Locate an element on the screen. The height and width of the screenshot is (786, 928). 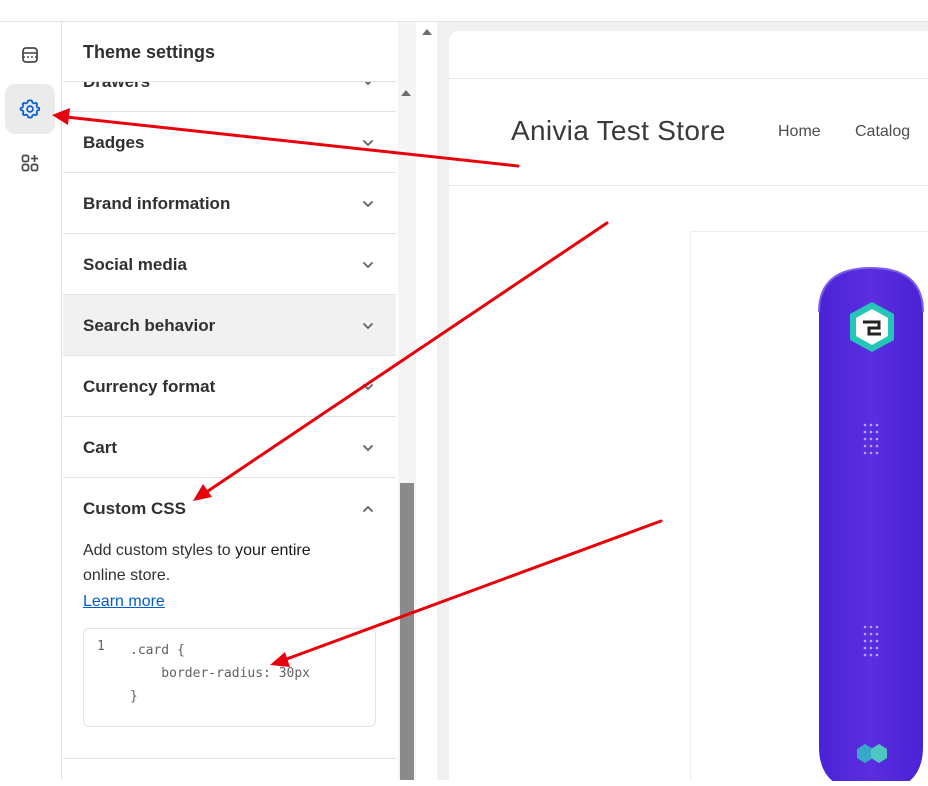
settings-row-label: Cart is located at coordinates (100, 447).